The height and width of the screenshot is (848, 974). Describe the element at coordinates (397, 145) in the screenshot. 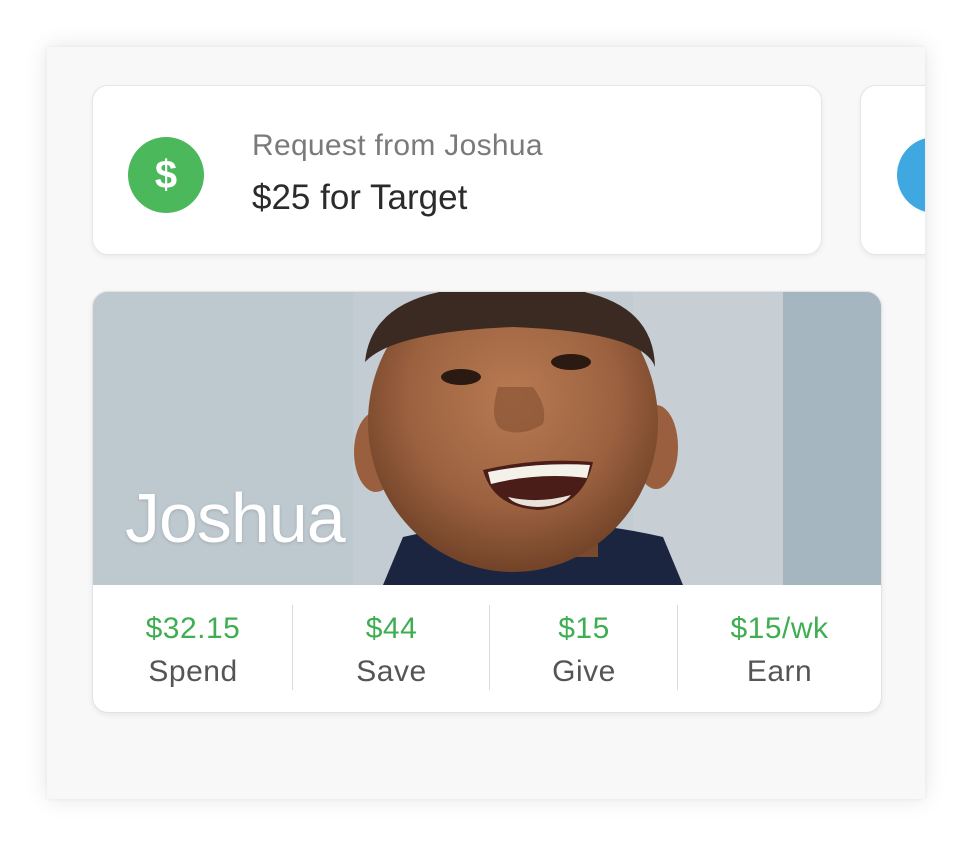

I see `request-subtitle: Request from Joshua` at that location.